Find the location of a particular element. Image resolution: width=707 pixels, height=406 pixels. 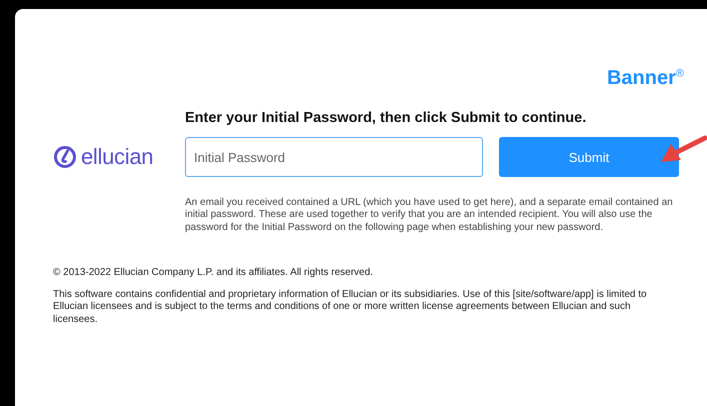

logo-text: ellucian is located at coordinates (117, 157).